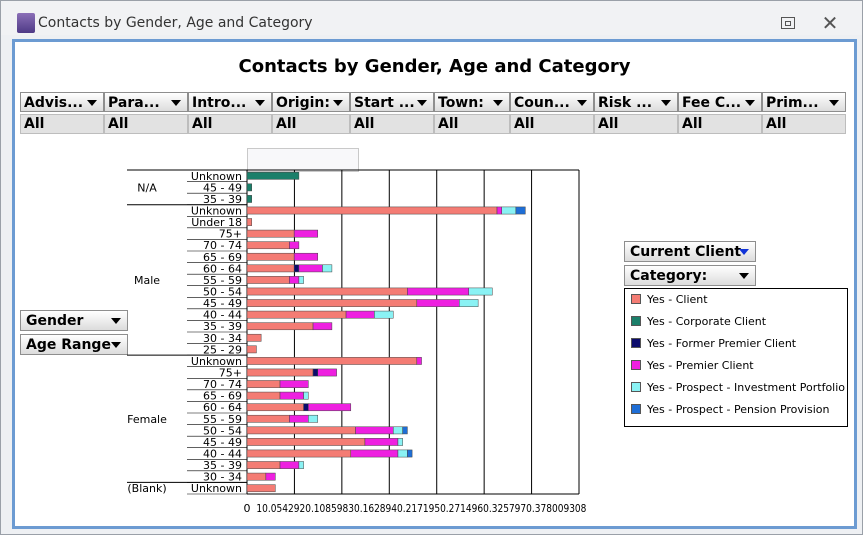 This screenshot has height=535, width=863. Describe the element at coordinates (216, 488) in the screenshot. I see `y-tick-label: Unknown` at that location.